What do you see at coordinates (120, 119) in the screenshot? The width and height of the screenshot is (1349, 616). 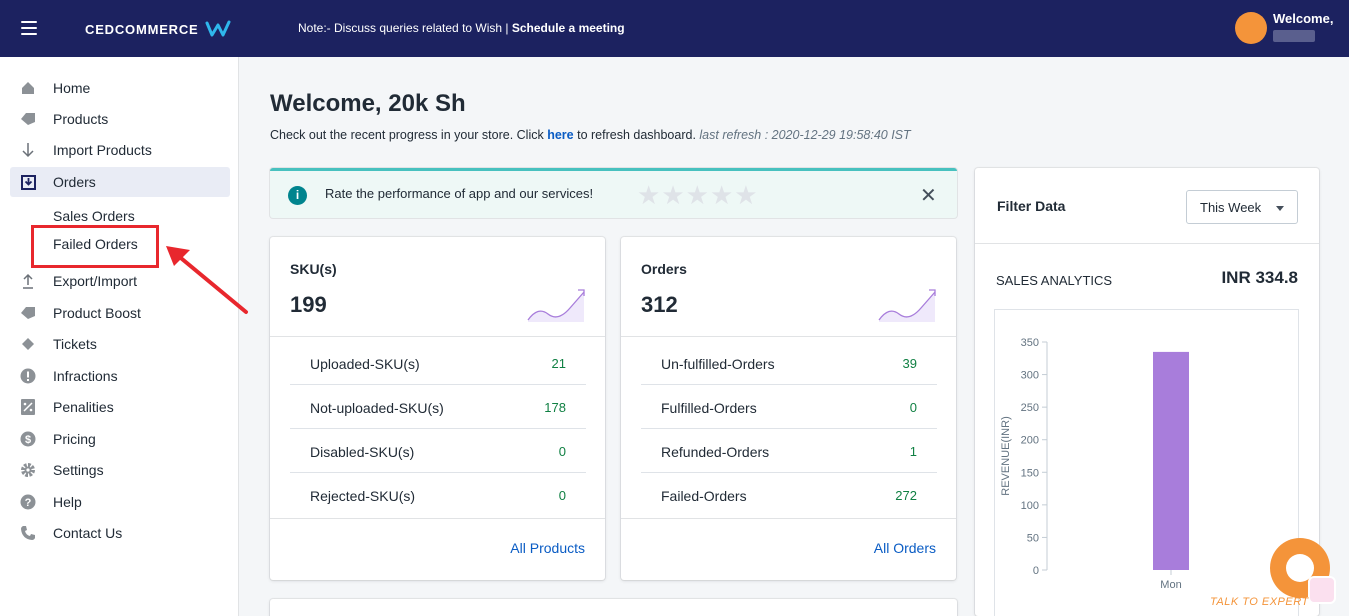 I see `sidebar-item-products: Products` at bounding box center [120, 119].